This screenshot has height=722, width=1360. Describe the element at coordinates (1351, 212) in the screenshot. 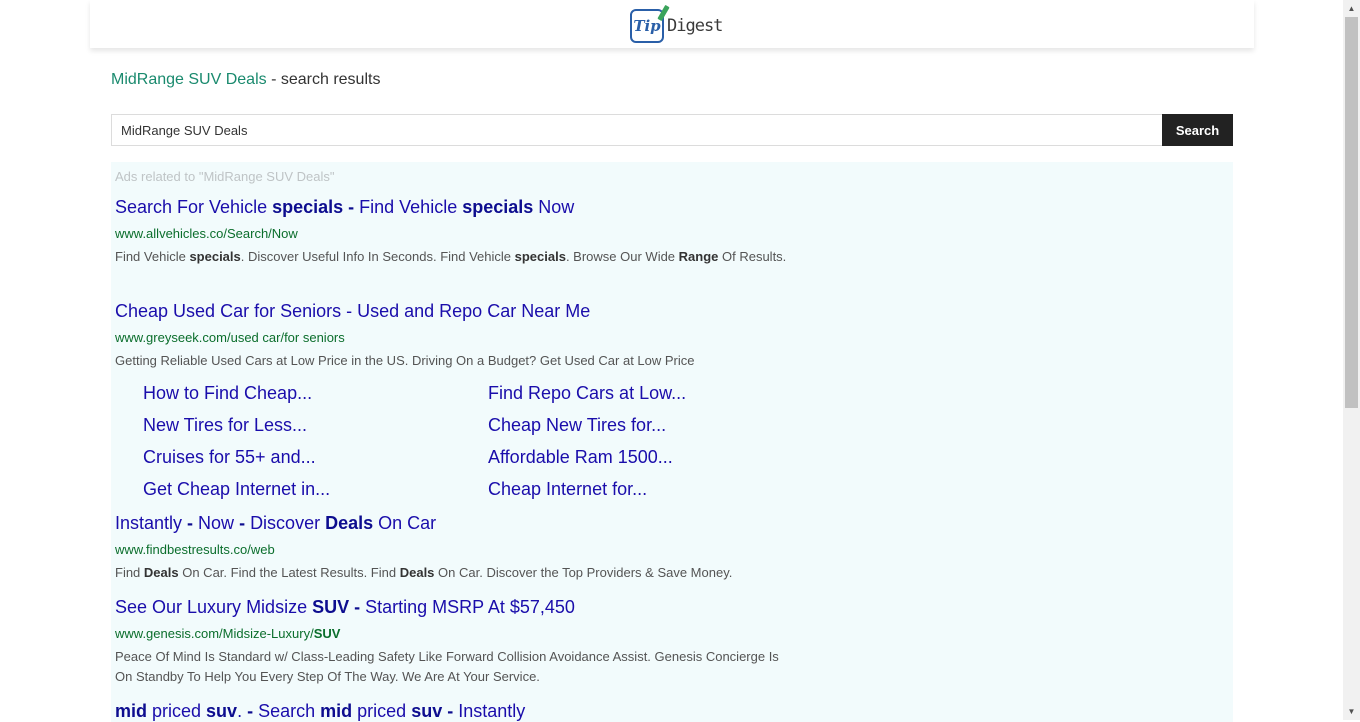

I see `scrollbar-thumb` at that location.